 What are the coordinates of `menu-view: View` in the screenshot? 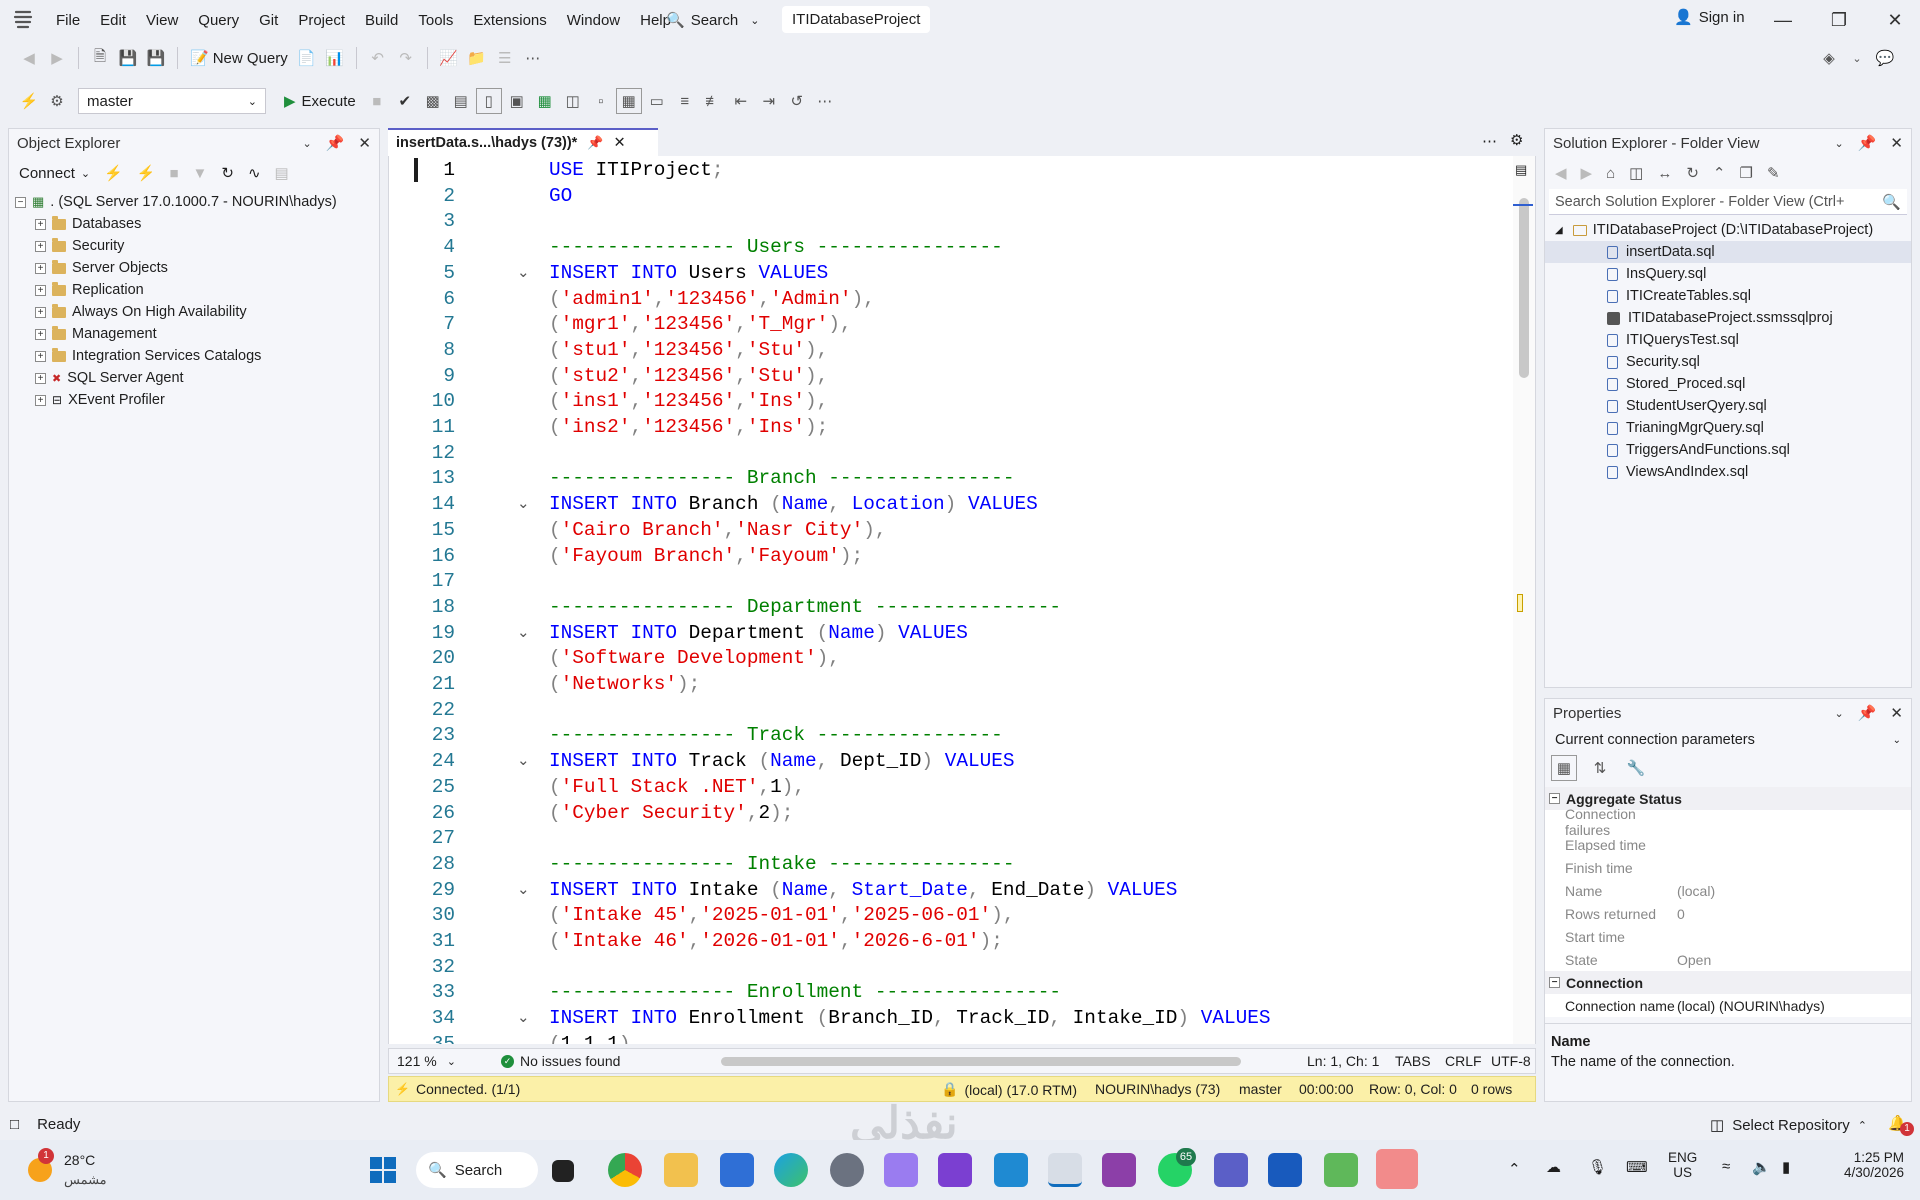 It's located at (162, 20).